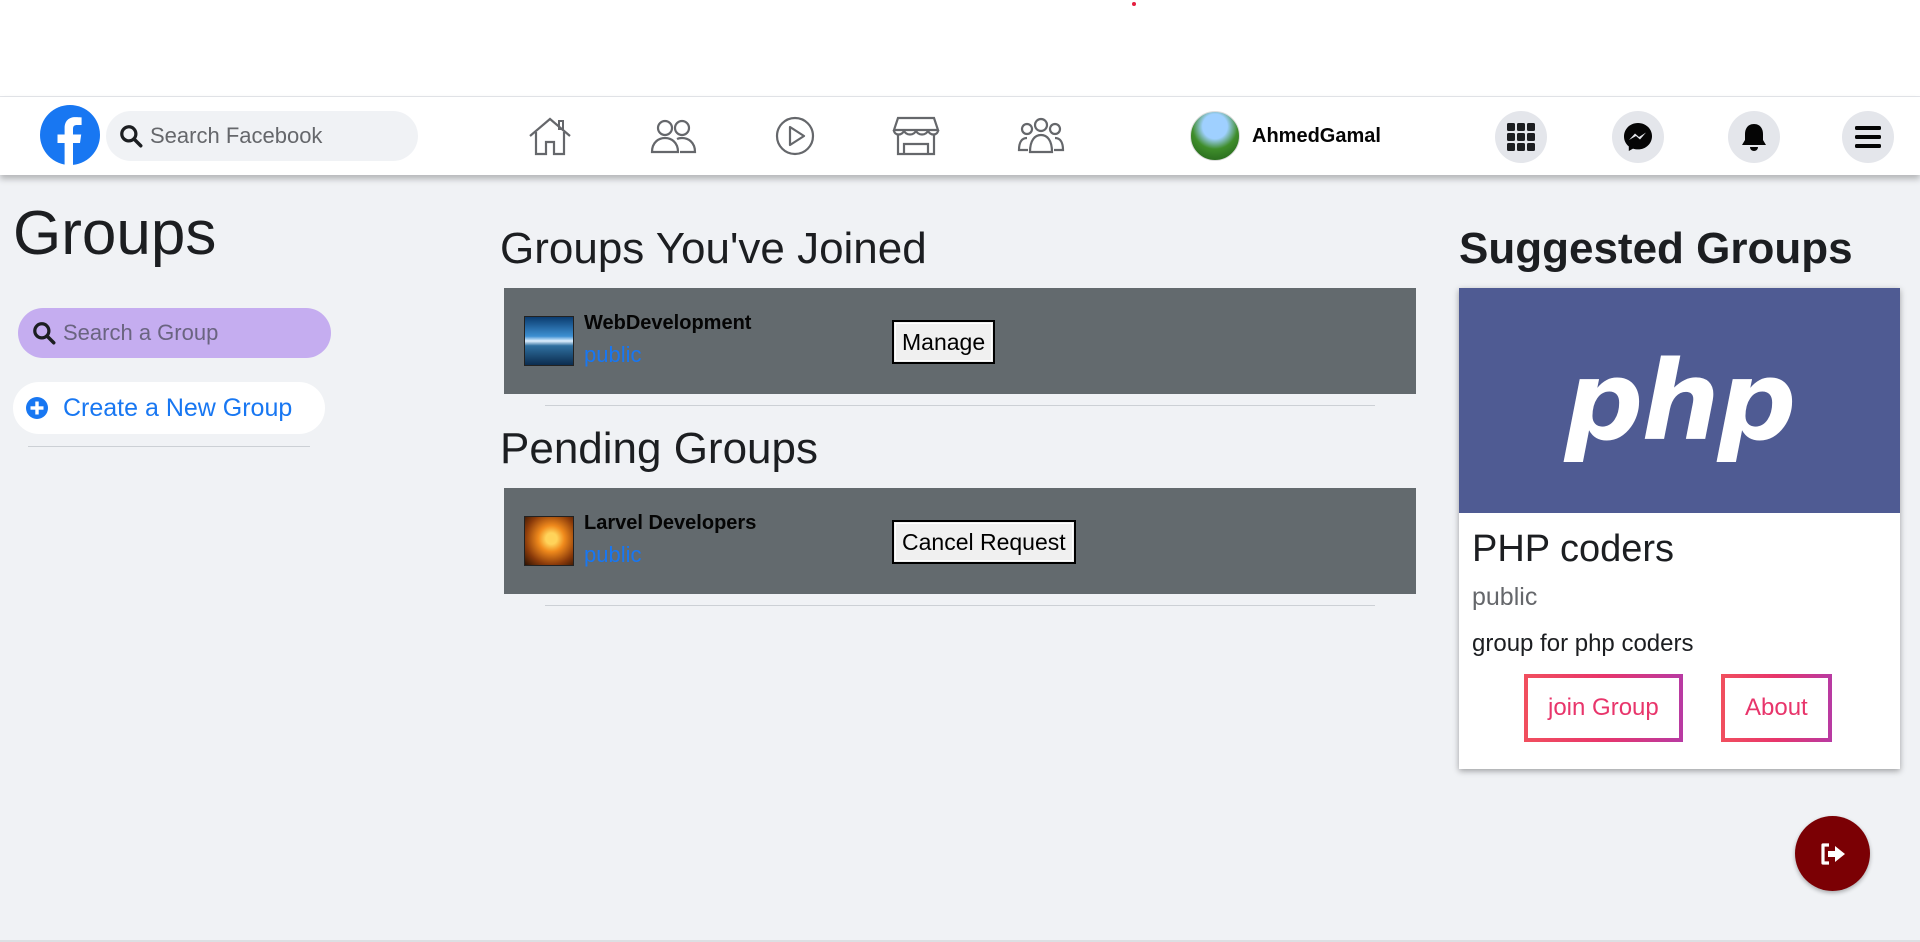 The height and width of the screenshot is (942, 1920). Describe the element at coordinates (670, 523) in the screenshot. I see `group-name: Larvel Developers` at that location.